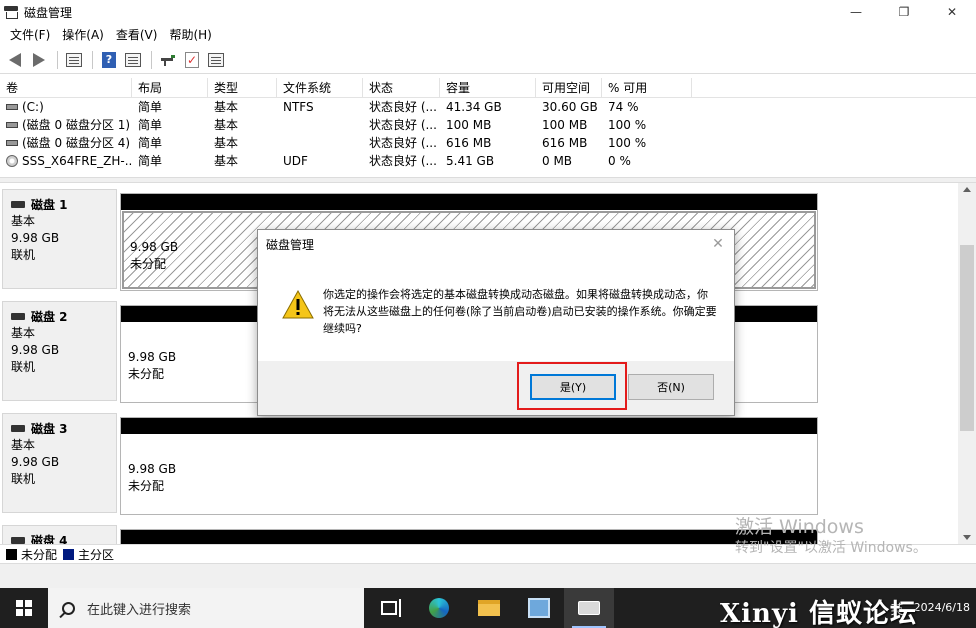 The image size is (976, 628). What do you see at coordinates (49, 539) in the screenshot?
I see `disk-name: 磁盘 4` at bounding box center [49, 539].